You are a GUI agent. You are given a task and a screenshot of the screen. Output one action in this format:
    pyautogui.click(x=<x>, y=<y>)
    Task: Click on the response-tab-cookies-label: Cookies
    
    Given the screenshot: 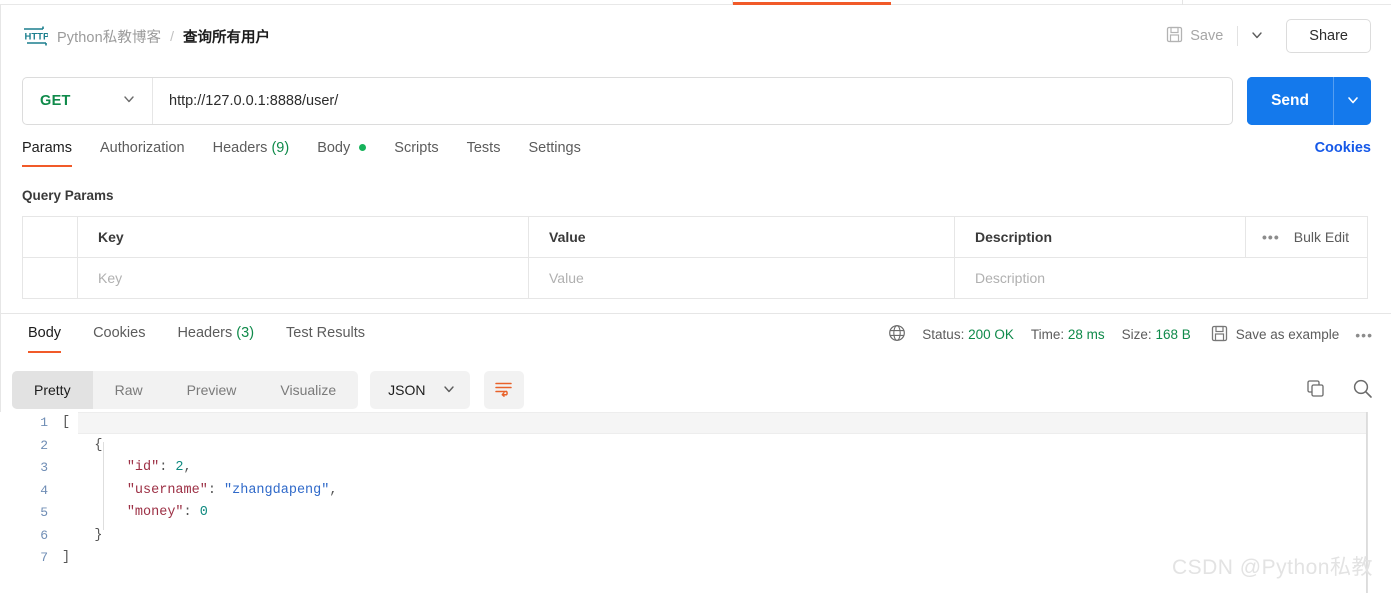 What is the action you would take?
    pyautogui.click(x=119, y=333)
    